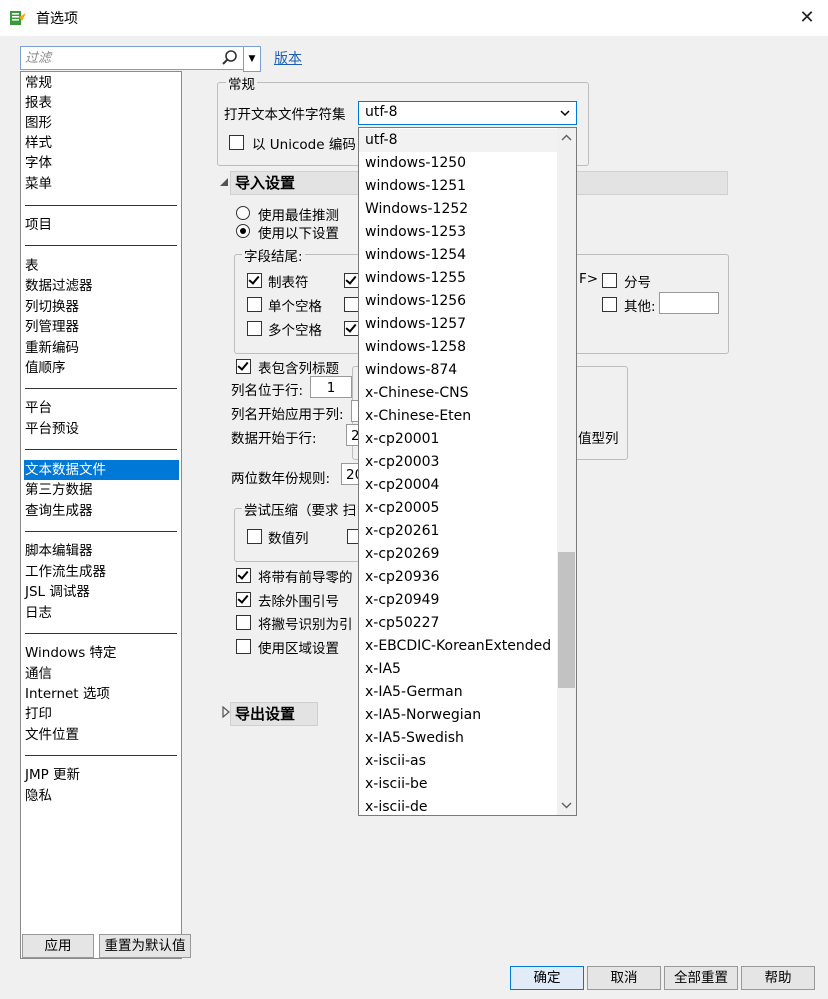  Describe the element at coordinates (38, 163) in the screenshot. I see `nav-item-fonts: 字体` at that location.